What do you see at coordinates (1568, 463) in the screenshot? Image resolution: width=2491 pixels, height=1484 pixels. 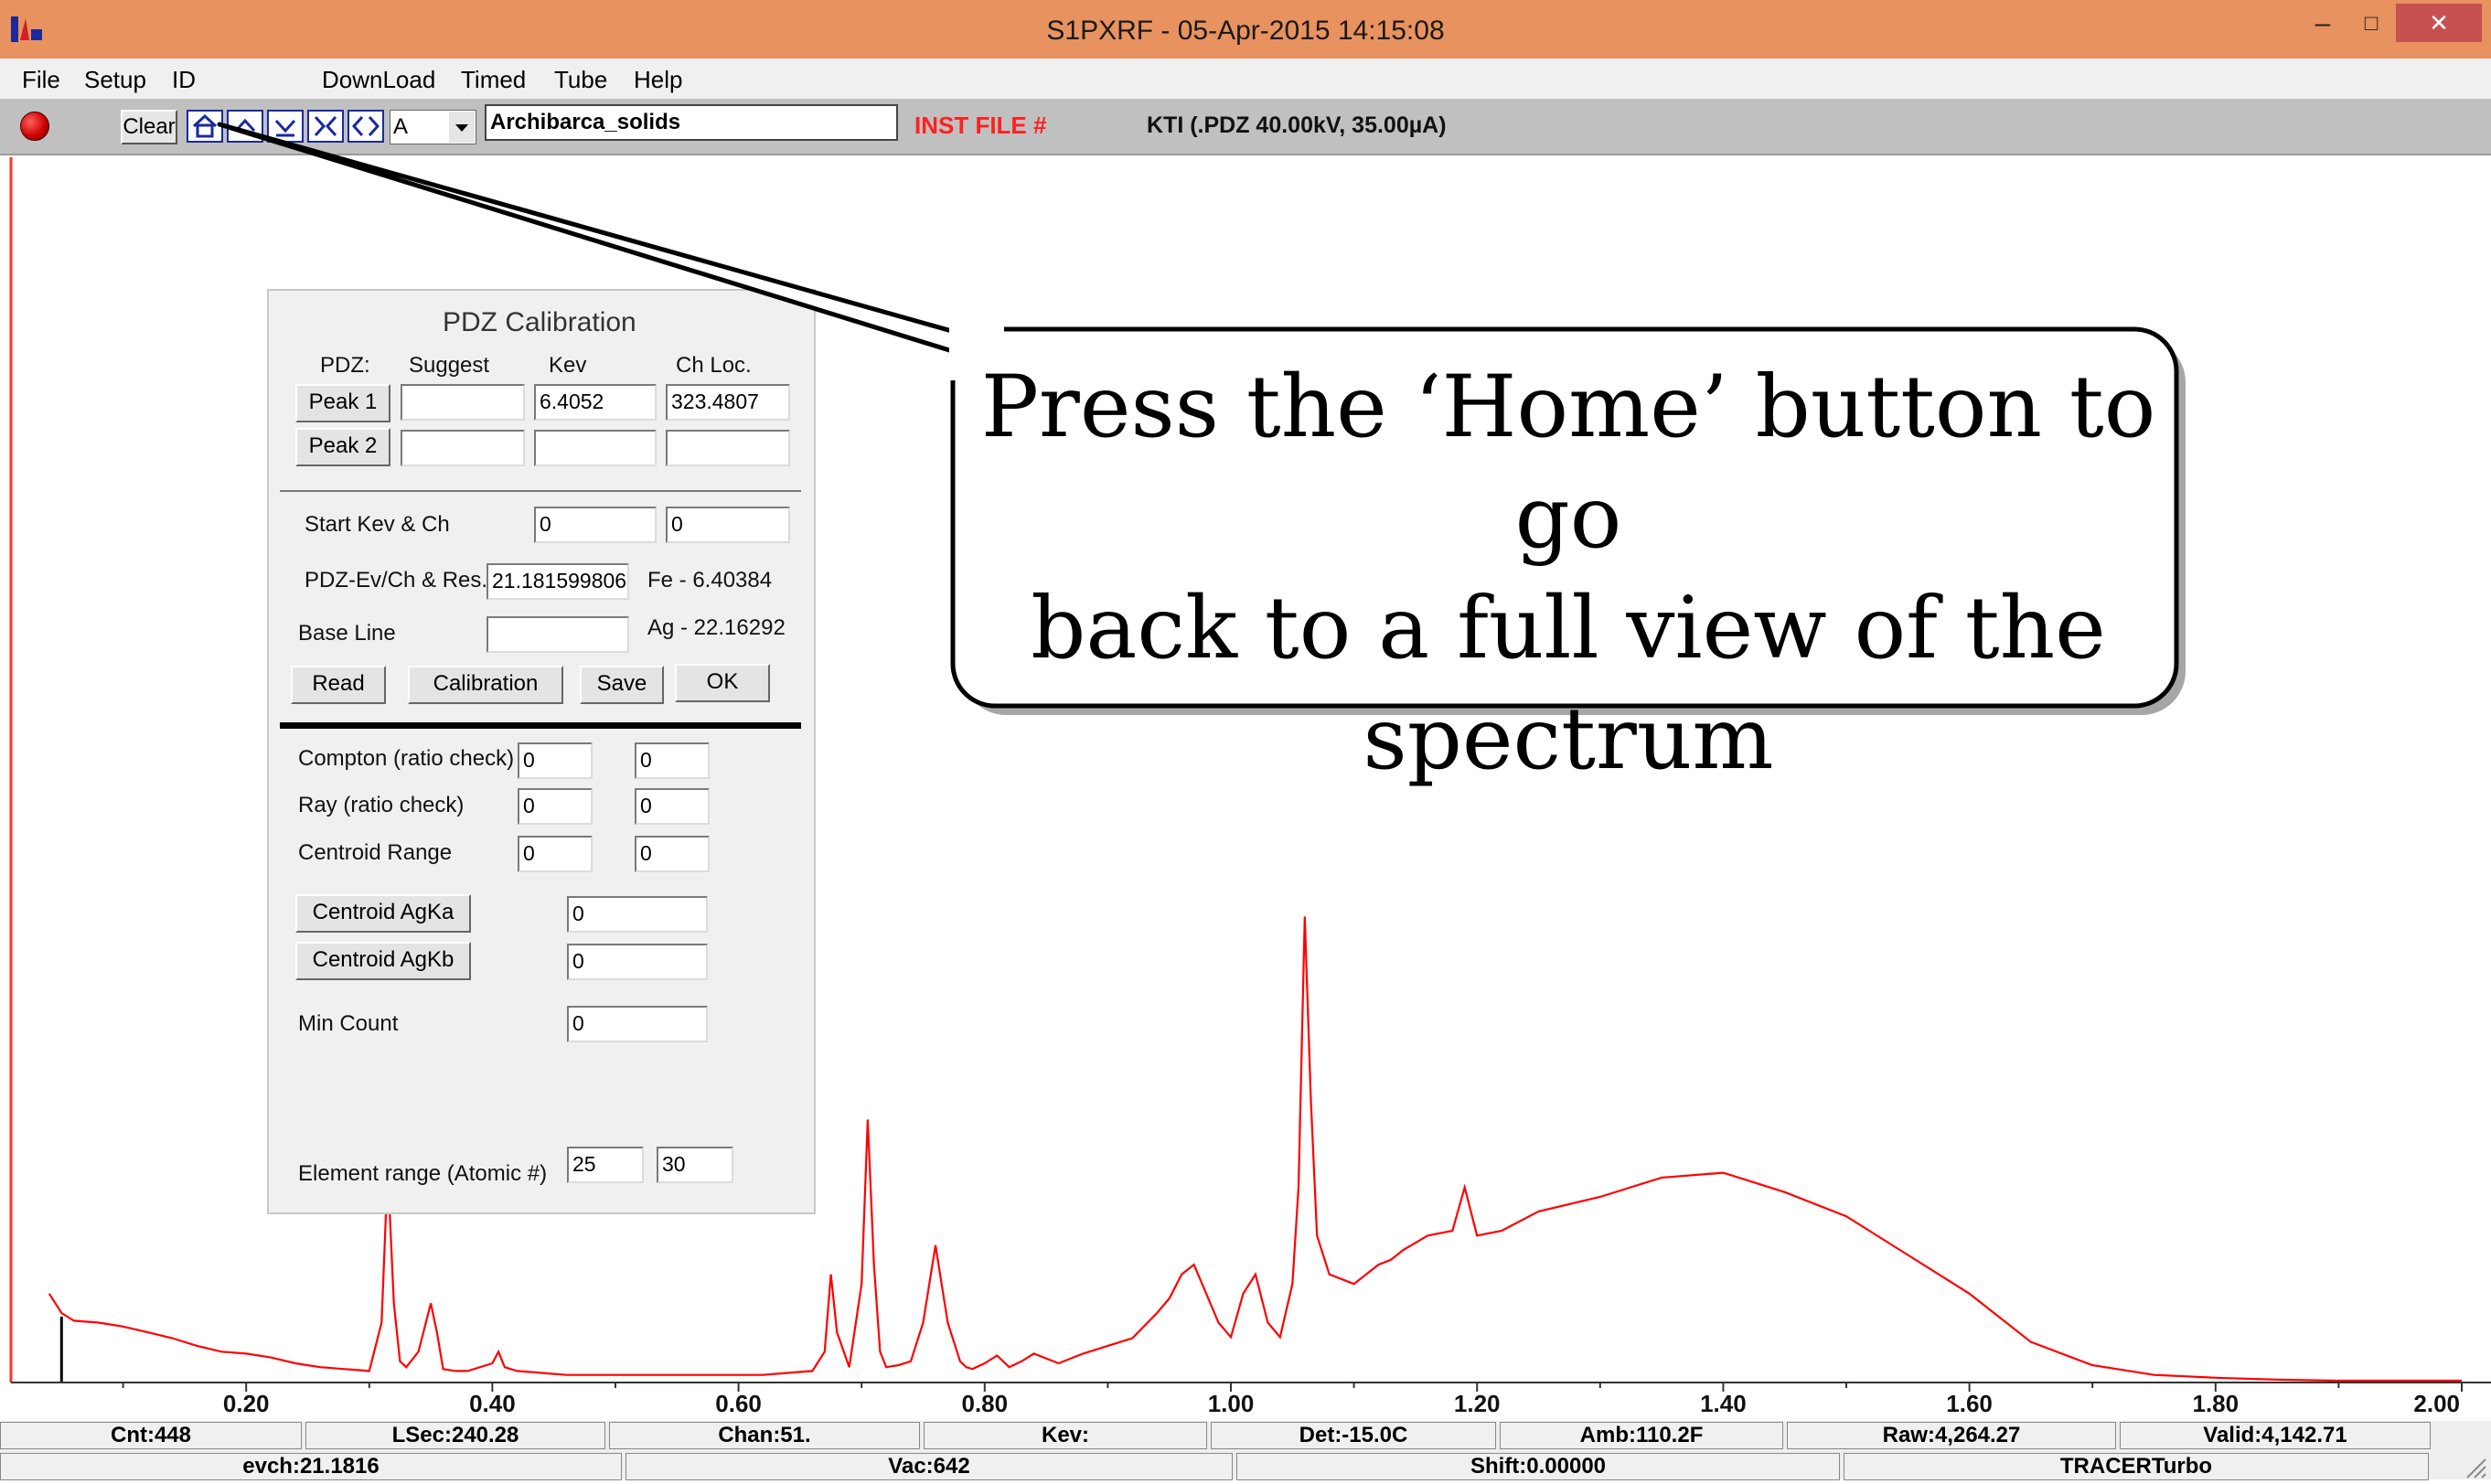 I see `callout-line-1: Press the ‘Home’ button to go` at bounding box center [1568, 463].